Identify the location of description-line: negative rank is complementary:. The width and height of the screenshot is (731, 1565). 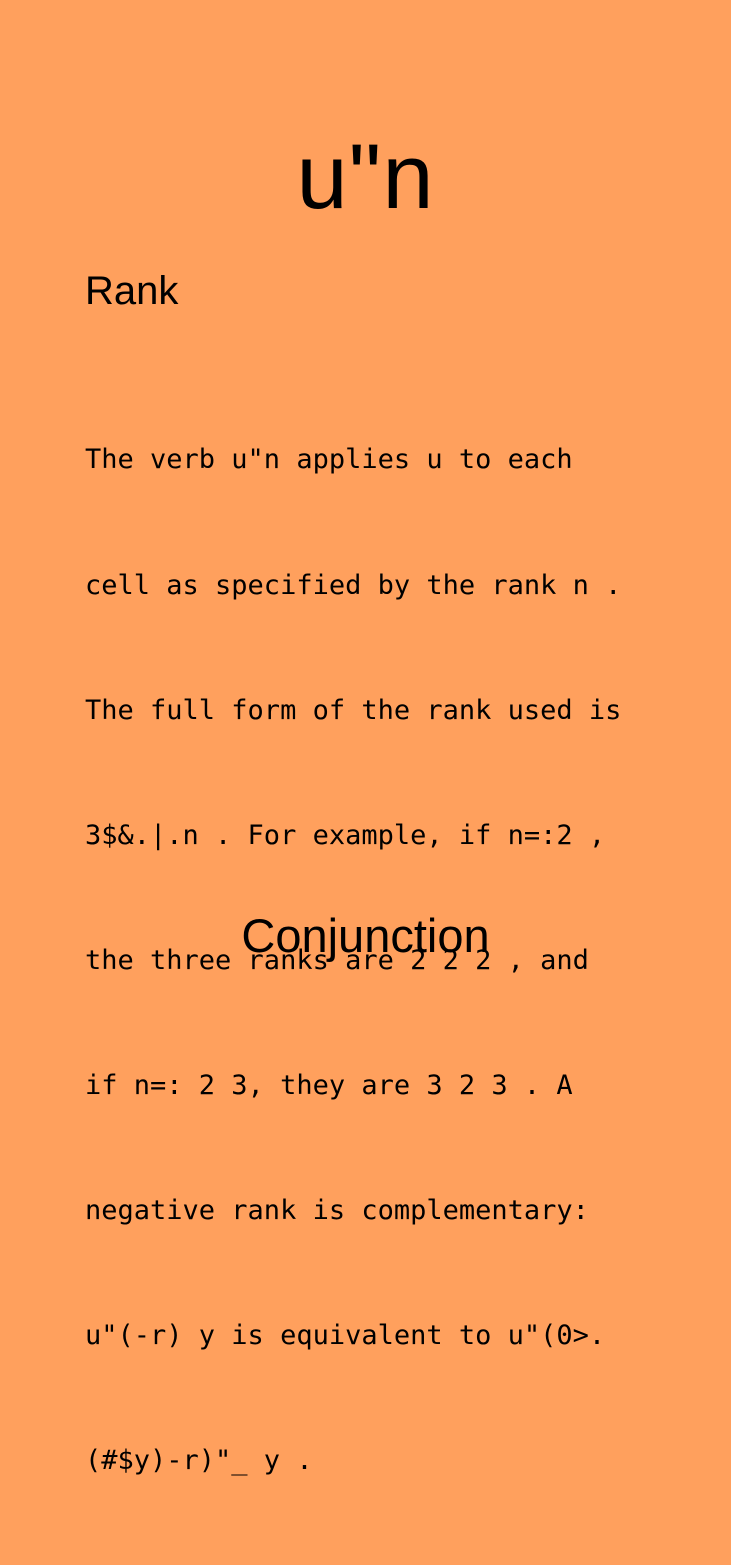
(337, 1211).